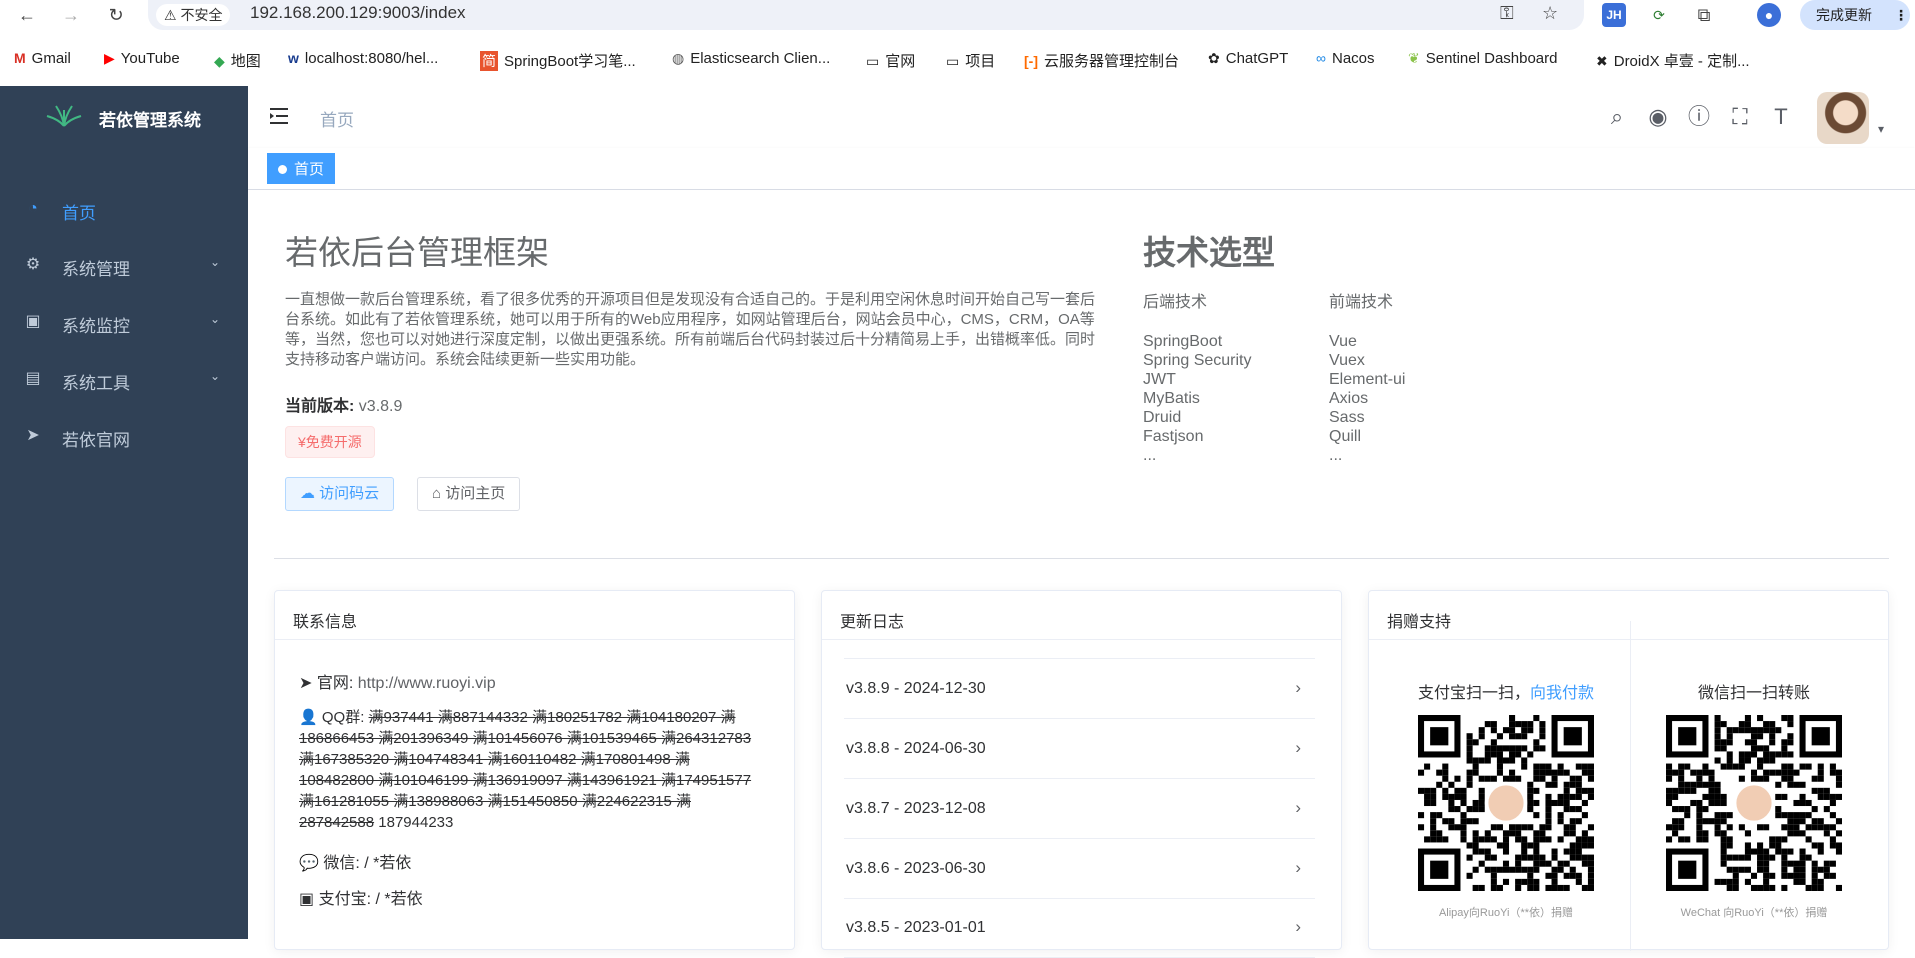  Describe the element at coordinates (1197, 360) in the screenshot. I see `tech-item: Spring Security` at that location.